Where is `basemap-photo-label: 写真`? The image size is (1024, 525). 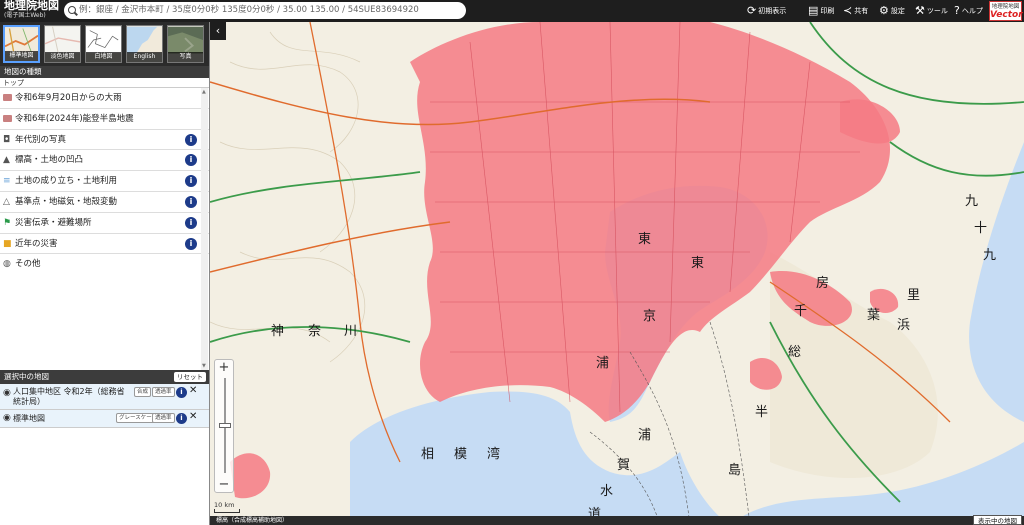 basemap-photo-label: 写真 is located at coordinates (185, 57).